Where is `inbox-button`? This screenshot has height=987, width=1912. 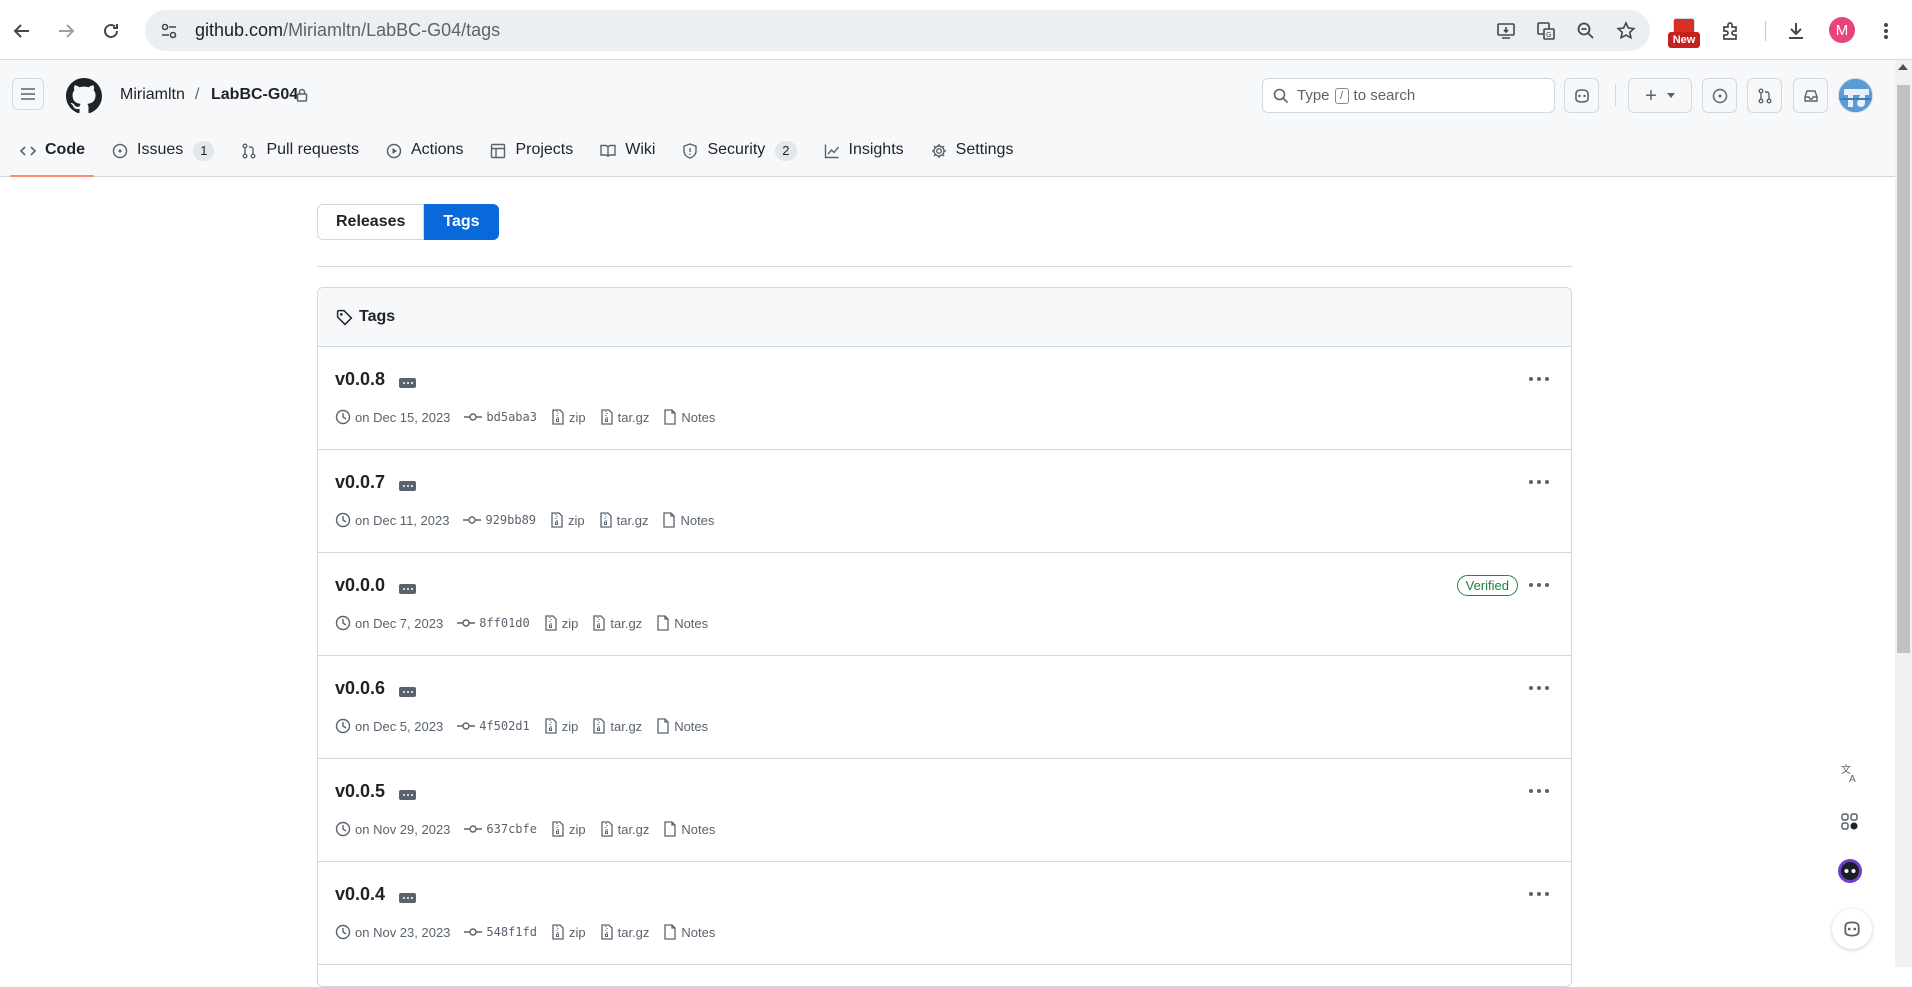 inbox-button is located at coordinates (1810, 95).